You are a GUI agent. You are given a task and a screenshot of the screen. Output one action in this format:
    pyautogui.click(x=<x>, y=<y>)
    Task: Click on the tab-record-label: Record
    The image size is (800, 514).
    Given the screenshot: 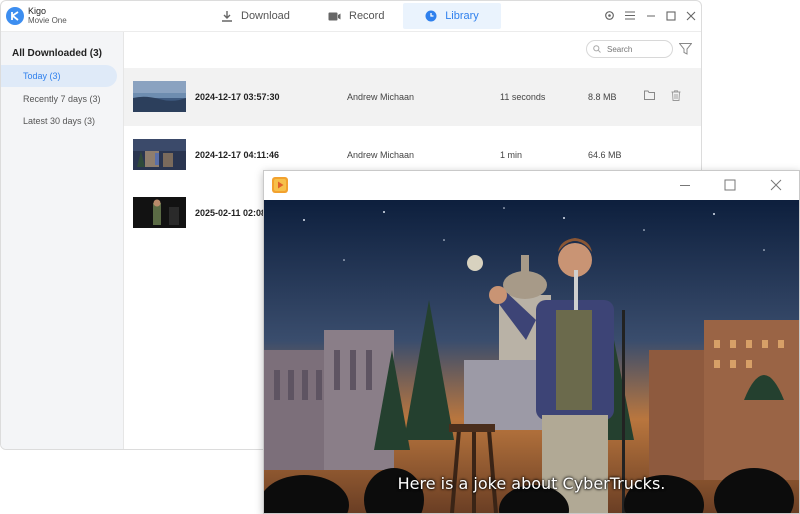 What is the action you would take?
    pyautogui.click(x=367, y=16)
    